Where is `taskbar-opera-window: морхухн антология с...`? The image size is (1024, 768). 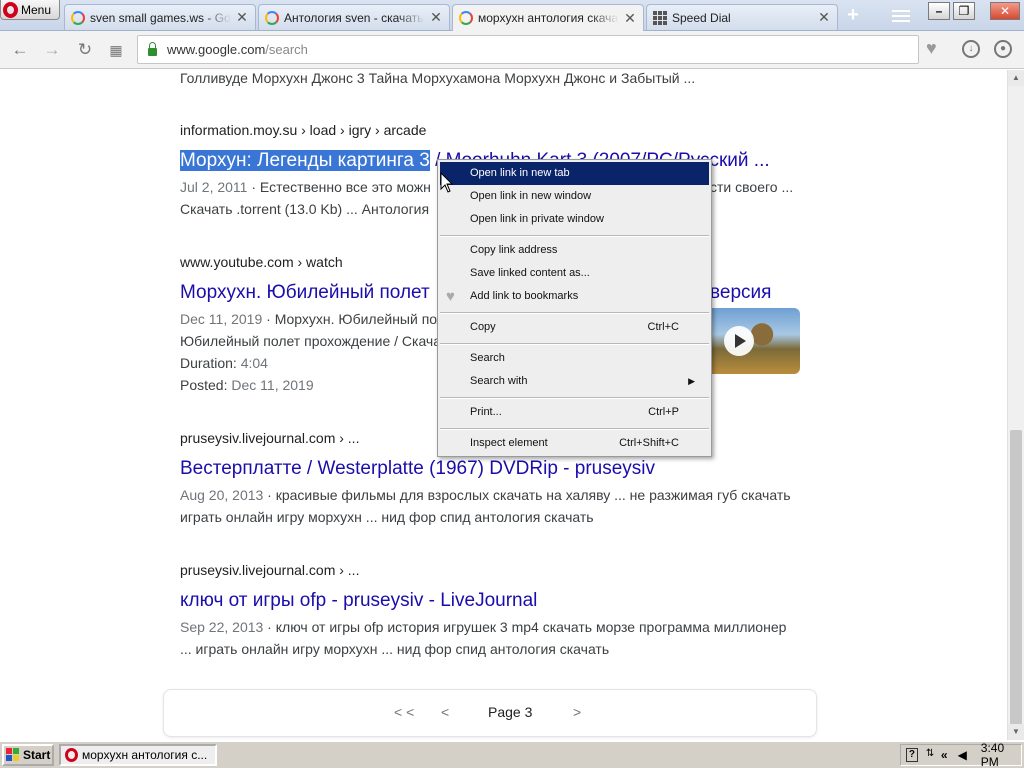 taskbar-opera-window: морхухн антология с... is located at coordinates (138, 755).